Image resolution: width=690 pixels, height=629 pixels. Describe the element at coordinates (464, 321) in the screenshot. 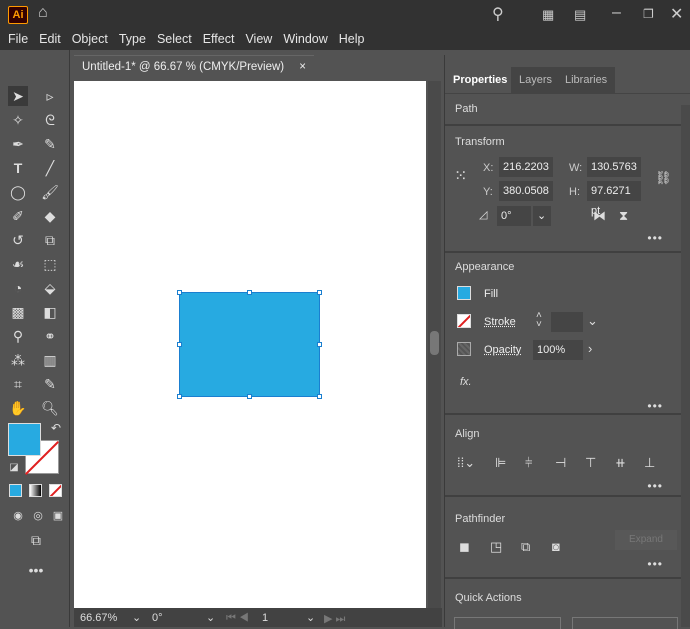

I see `stroke-color-swatch` at that location.